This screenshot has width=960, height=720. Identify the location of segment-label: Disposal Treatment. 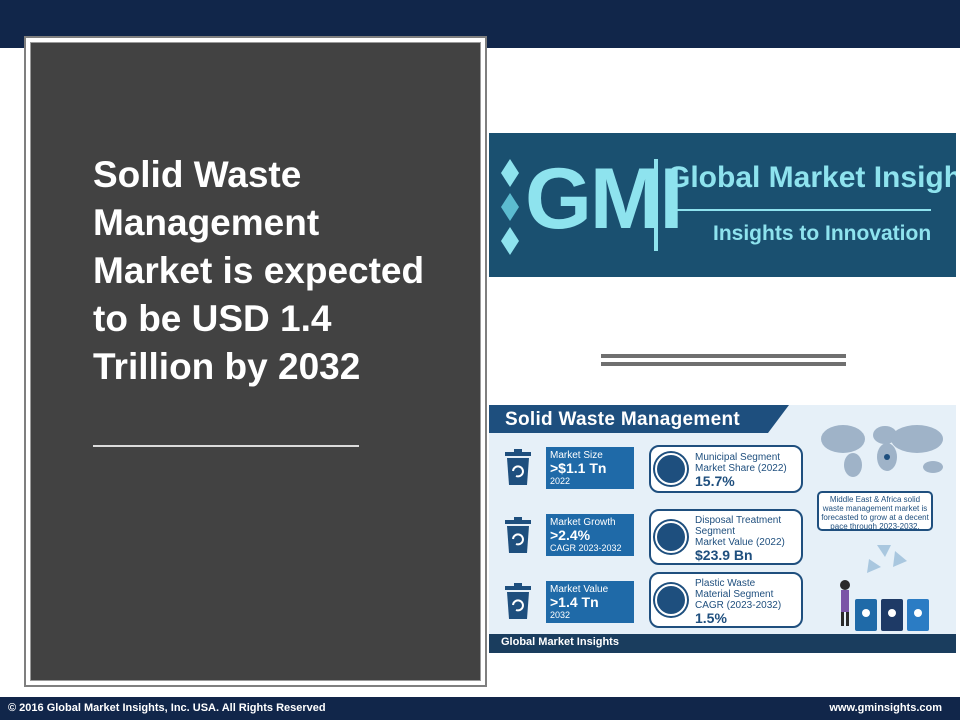
(738, 520).